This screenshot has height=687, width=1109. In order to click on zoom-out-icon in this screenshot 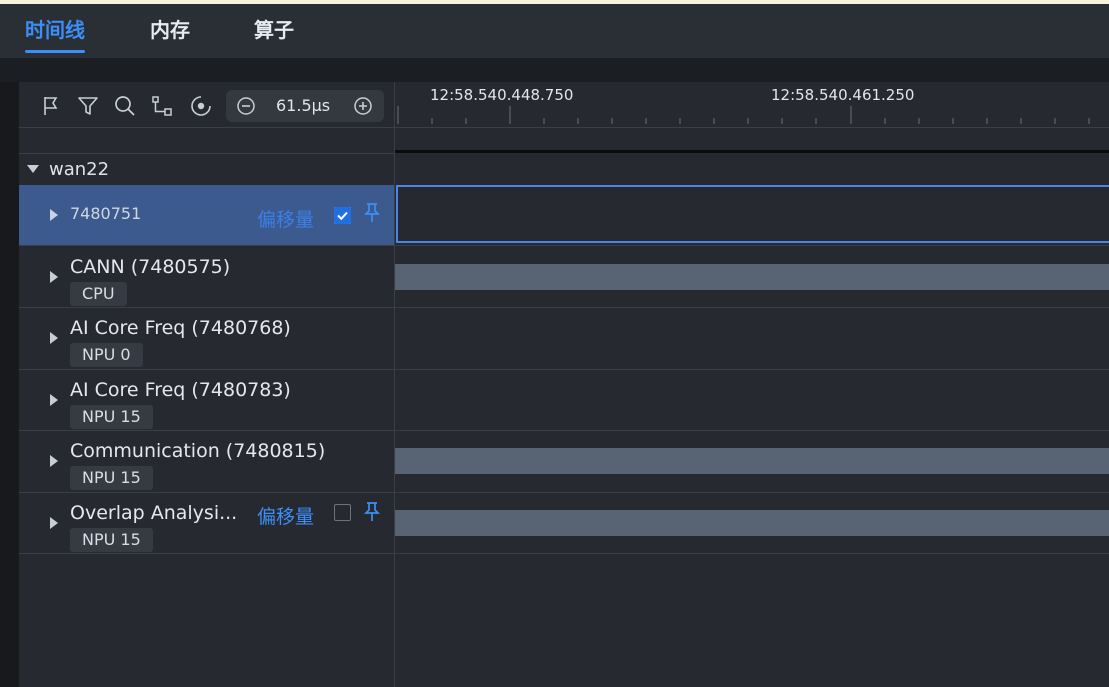, I will do `click(246, 106)`.